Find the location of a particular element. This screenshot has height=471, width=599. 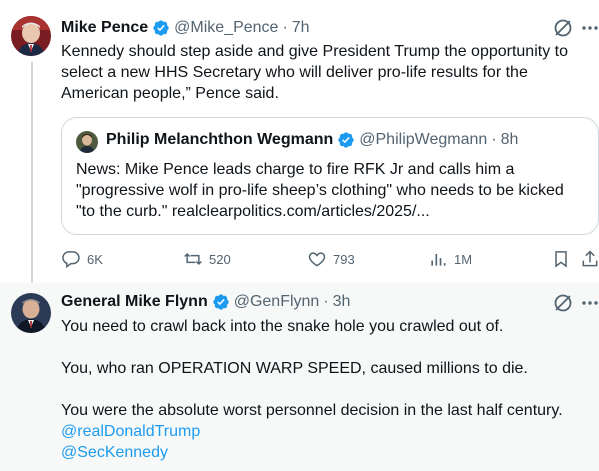

timestamp: 3h is located at coordinates (342, 302).